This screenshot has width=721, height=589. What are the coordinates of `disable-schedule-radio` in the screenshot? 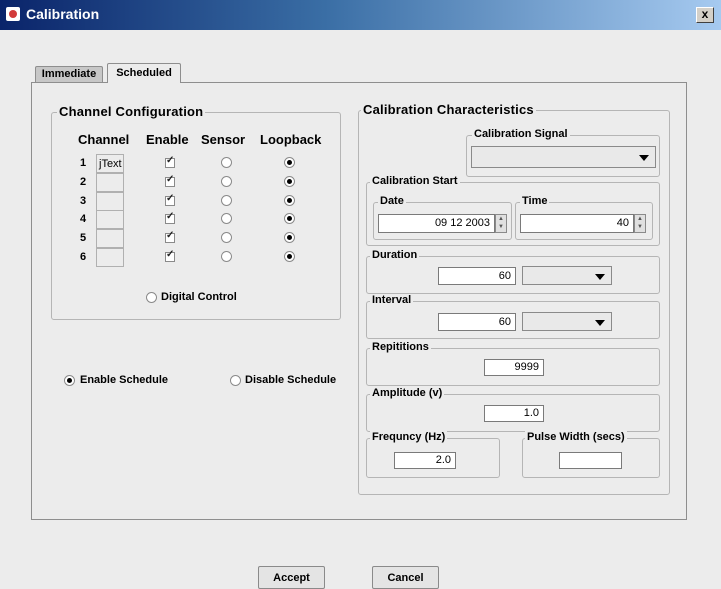 It's located at (235, 380).